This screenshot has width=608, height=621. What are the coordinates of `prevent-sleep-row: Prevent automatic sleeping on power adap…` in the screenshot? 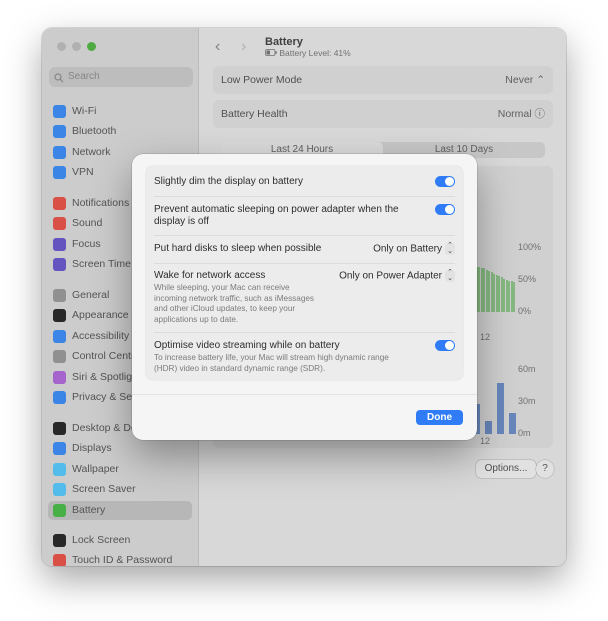 It's located at (304, 216).